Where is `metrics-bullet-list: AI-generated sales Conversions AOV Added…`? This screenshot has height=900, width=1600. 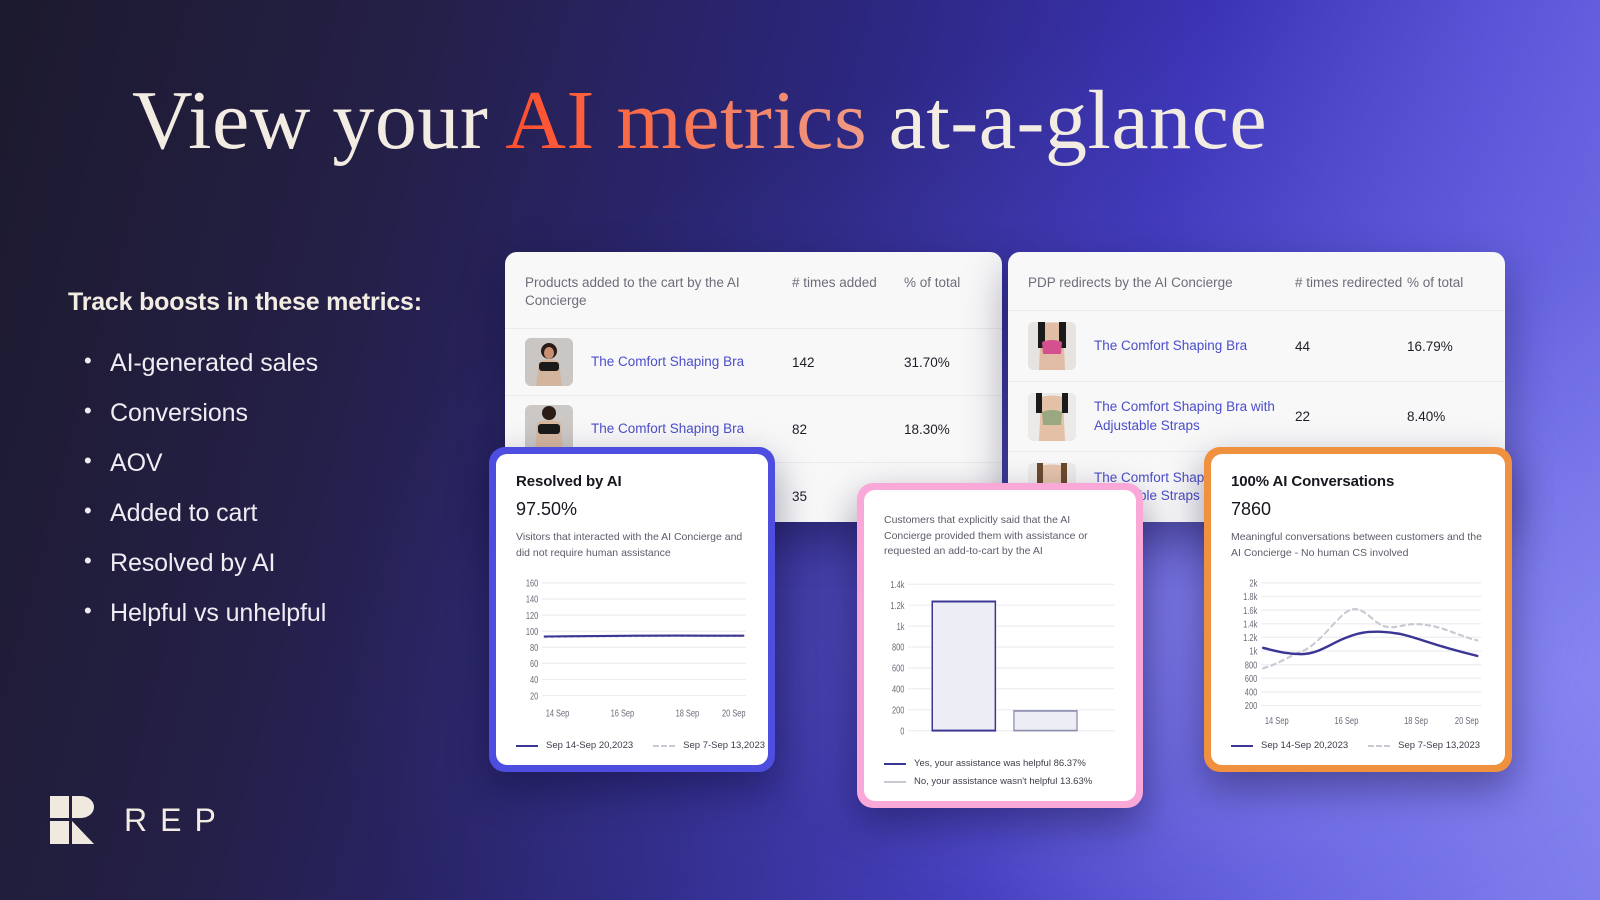
metrics-bullet-list: AI-generated sales Conversions AOV Added… is located at coordinates (278, 488).